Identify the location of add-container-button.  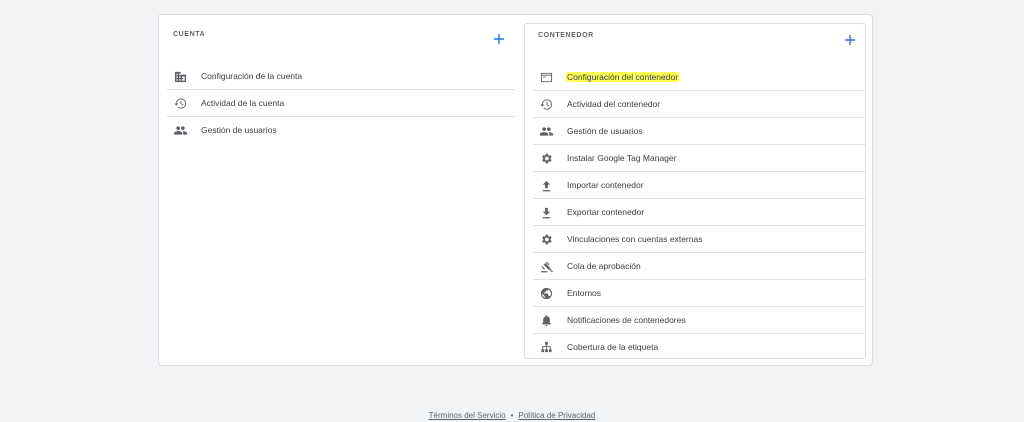
(850, 40).